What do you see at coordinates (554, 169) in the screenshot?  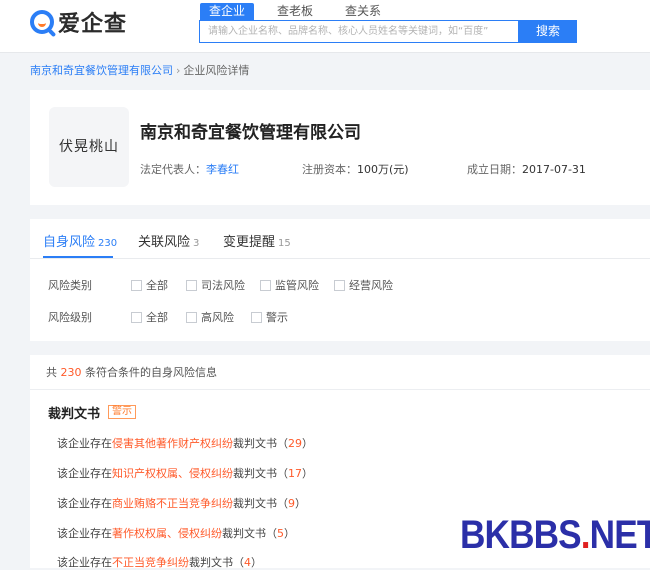 I see `founded-value: 2017-07-31` at bounding box center [554, 169].